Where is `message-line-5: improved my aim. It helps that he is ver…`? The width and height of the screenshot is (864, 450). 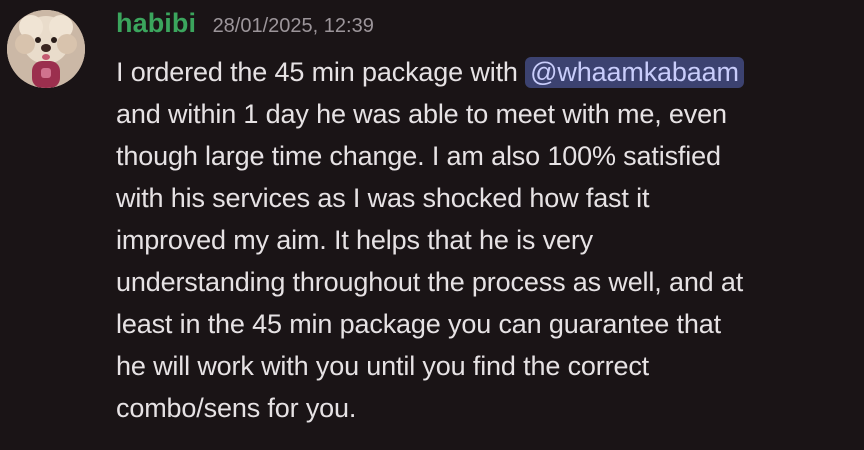 message-line-5: improved my aim. It helps that he is ver… is located at coordinates (355, 240).